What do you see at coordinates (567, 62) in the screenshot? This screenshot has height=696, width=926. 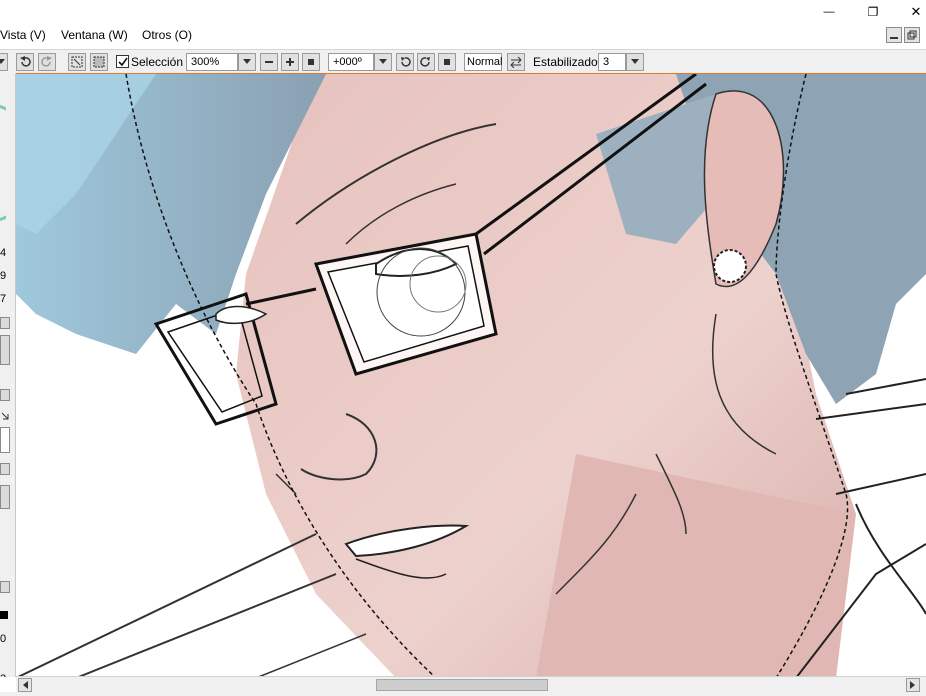 I see `stabilizer-label: Estabilizador` at bounding box center [567, 62].